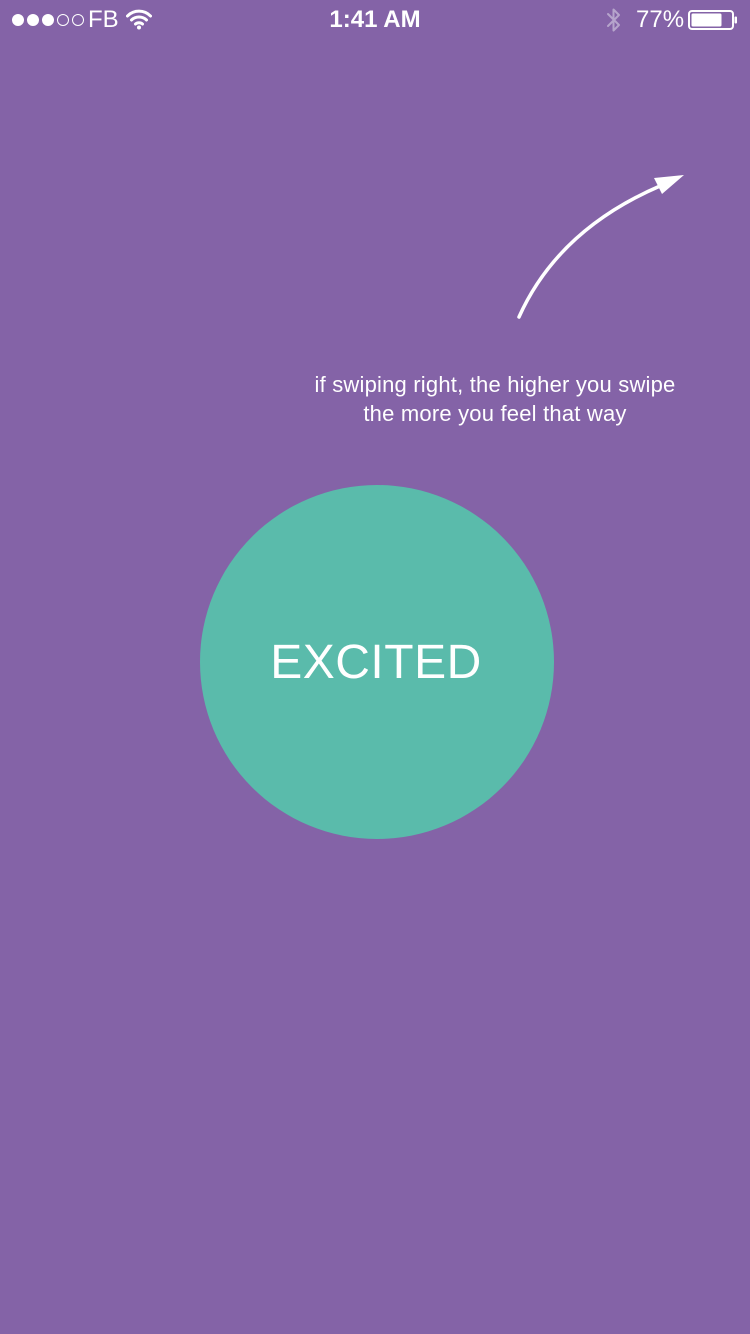 Image resolution: width=750 pixels, height=1334 pixels. Describe the element at coordinates (375, 20) in the screenshot. I see `status-bar: FB 1:41 AM 77%` at that location.